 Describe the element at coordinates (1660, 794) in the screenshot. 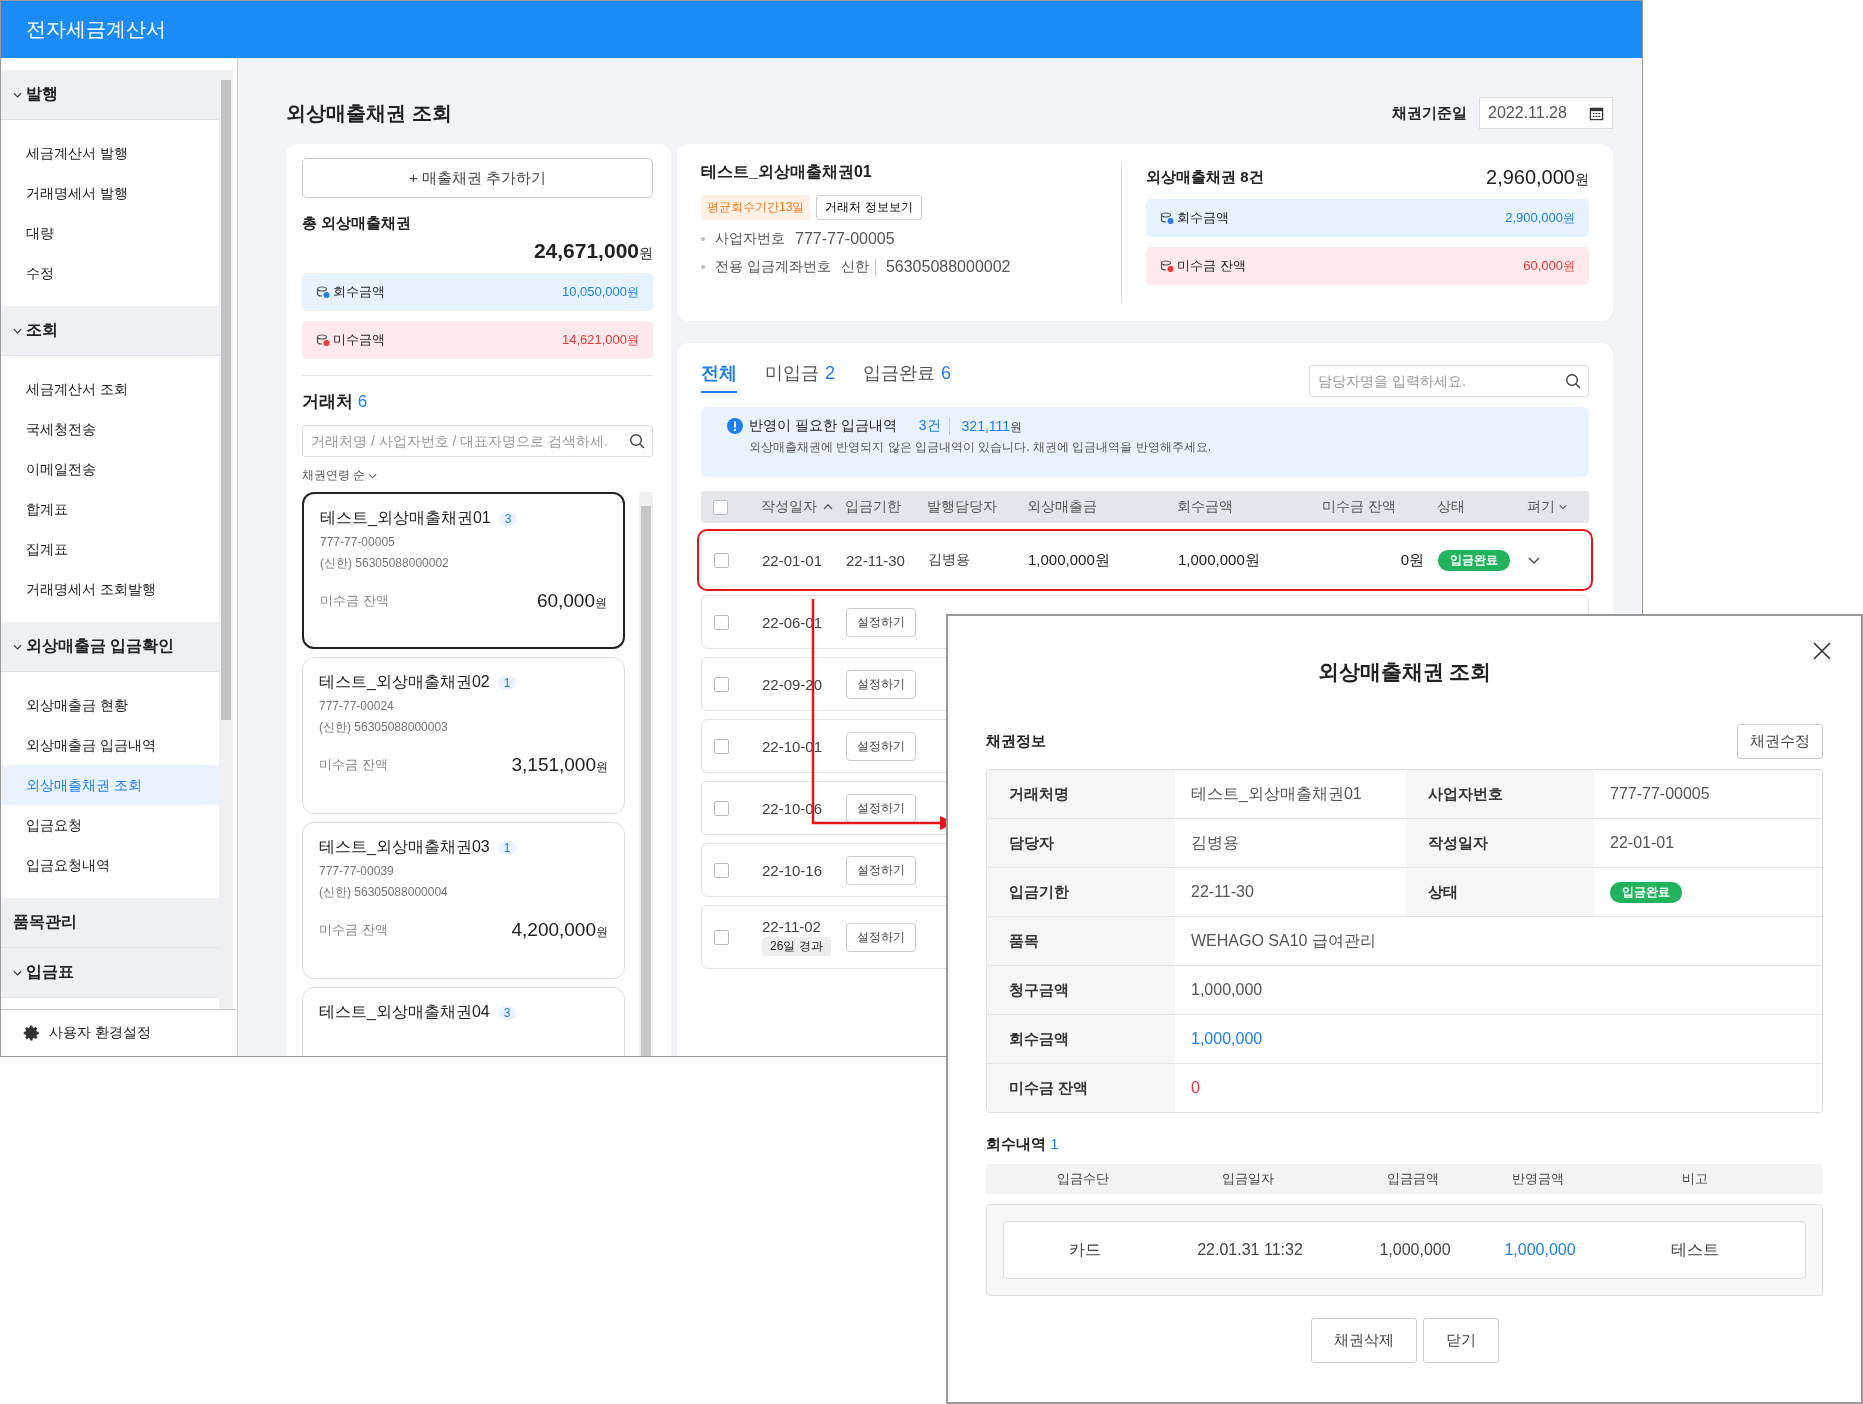

I see `field-value: 777-77-00005` at that location.